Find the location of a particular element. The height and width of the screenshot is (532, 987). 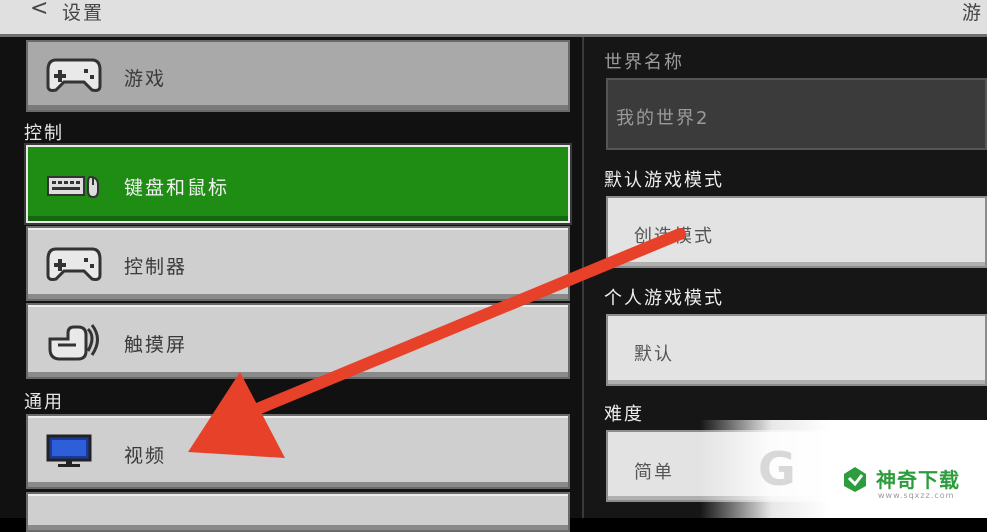

watermark-brand: 神奇下载 is located at coordinates (918, 480).